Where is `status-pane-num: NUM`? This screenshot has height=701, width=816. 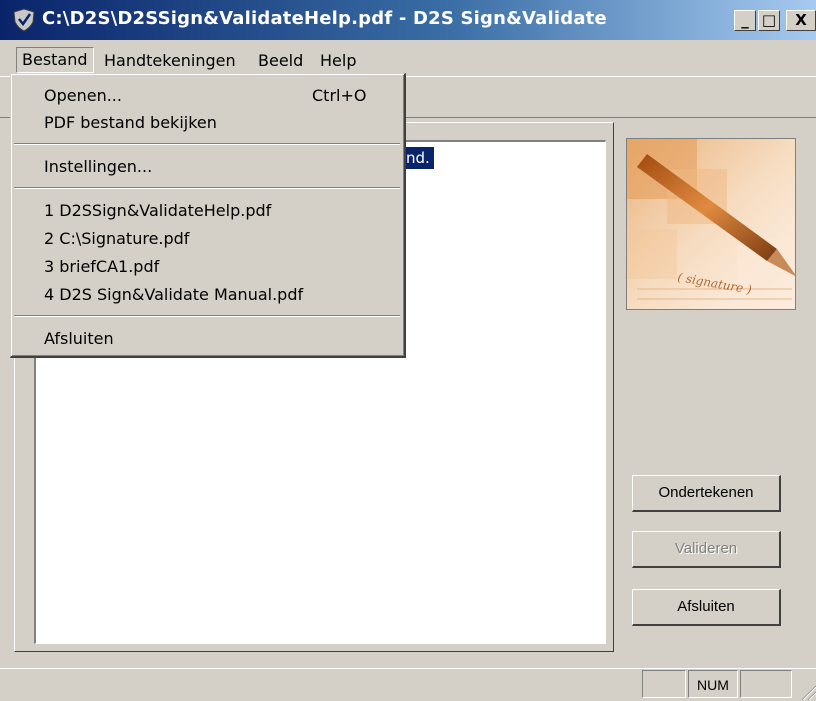
status-pane-num: NUM is located at coordinates (713, 684).